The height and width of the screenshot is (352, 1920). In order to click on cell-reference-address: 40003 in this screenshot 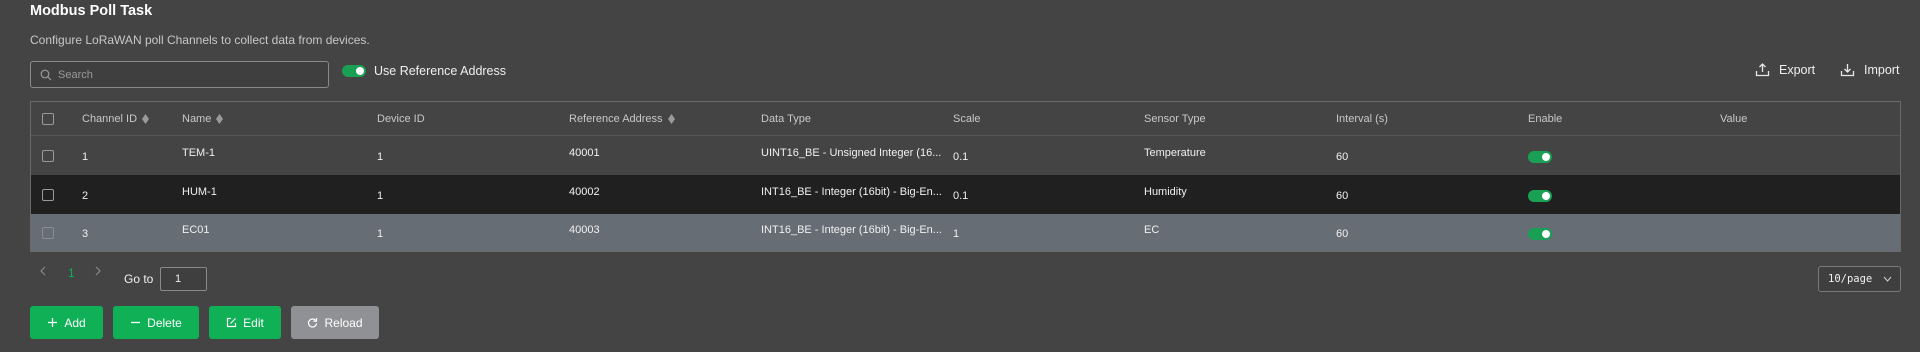, I will do `click(584, 229)`.